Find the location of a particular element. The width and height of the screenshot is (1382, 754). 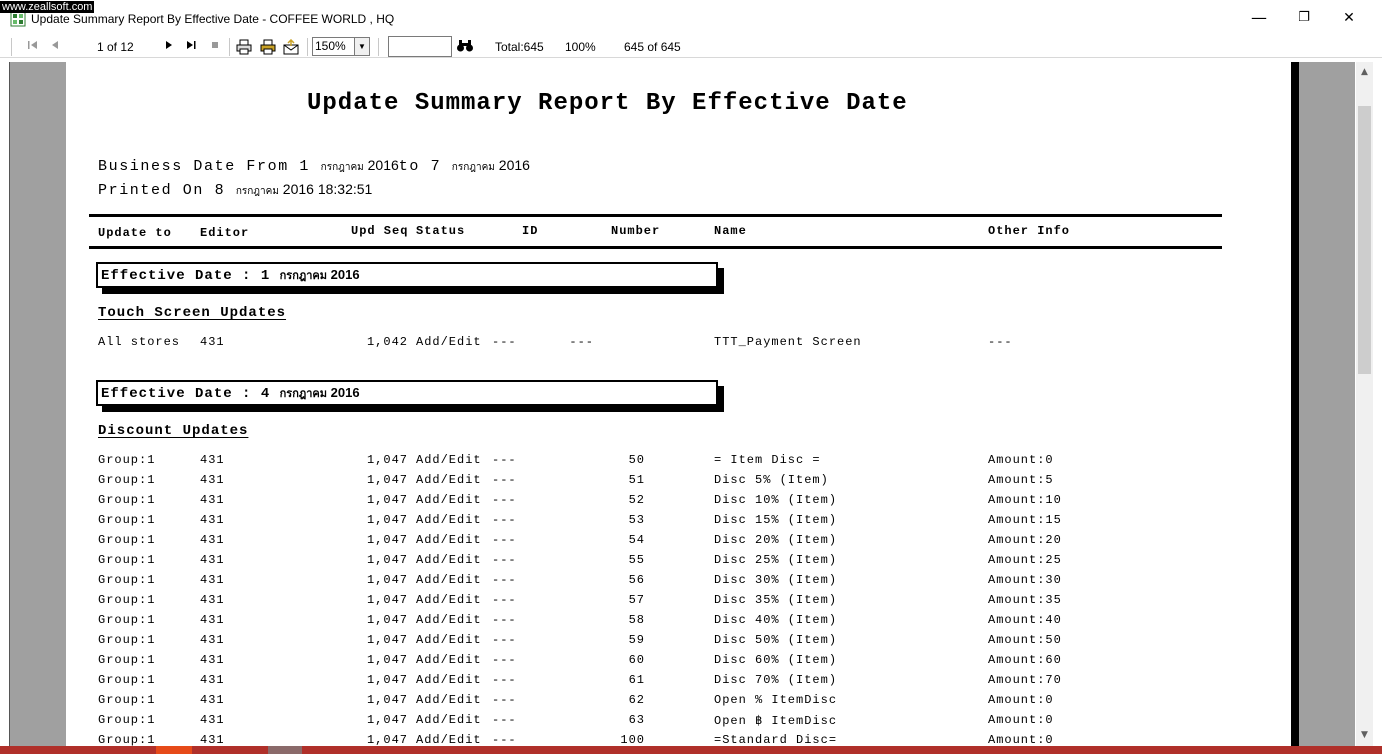

stop-icon is located at coordinates (215, 45).